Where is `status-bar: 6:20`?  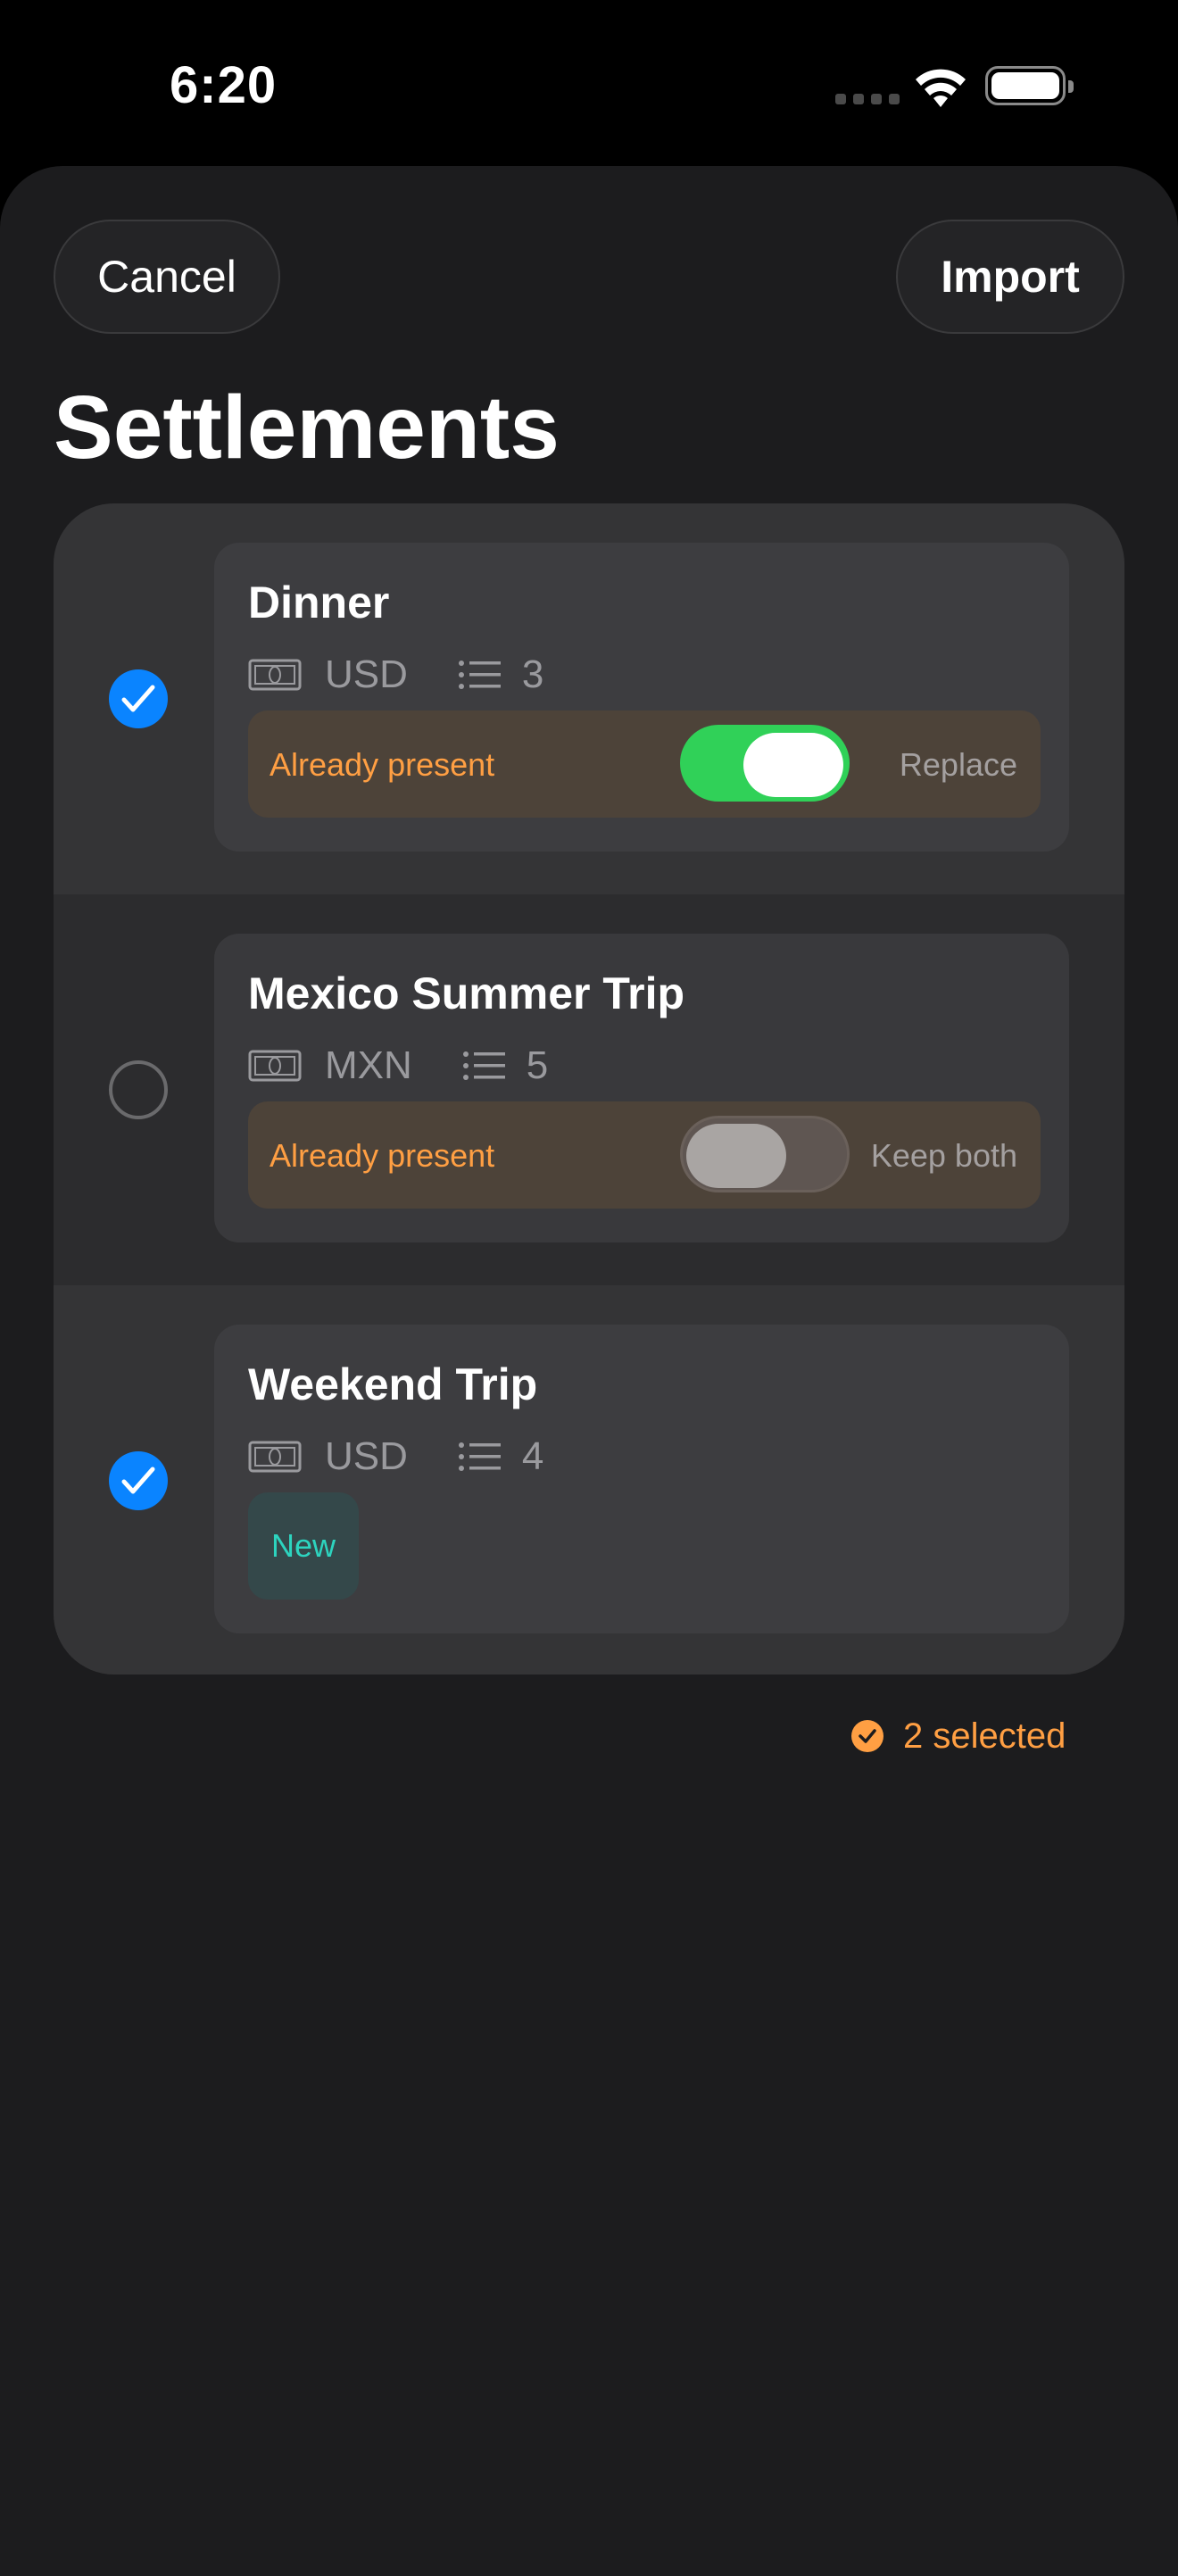
status-bar: 6:20 is located at coordinates (589, 80).